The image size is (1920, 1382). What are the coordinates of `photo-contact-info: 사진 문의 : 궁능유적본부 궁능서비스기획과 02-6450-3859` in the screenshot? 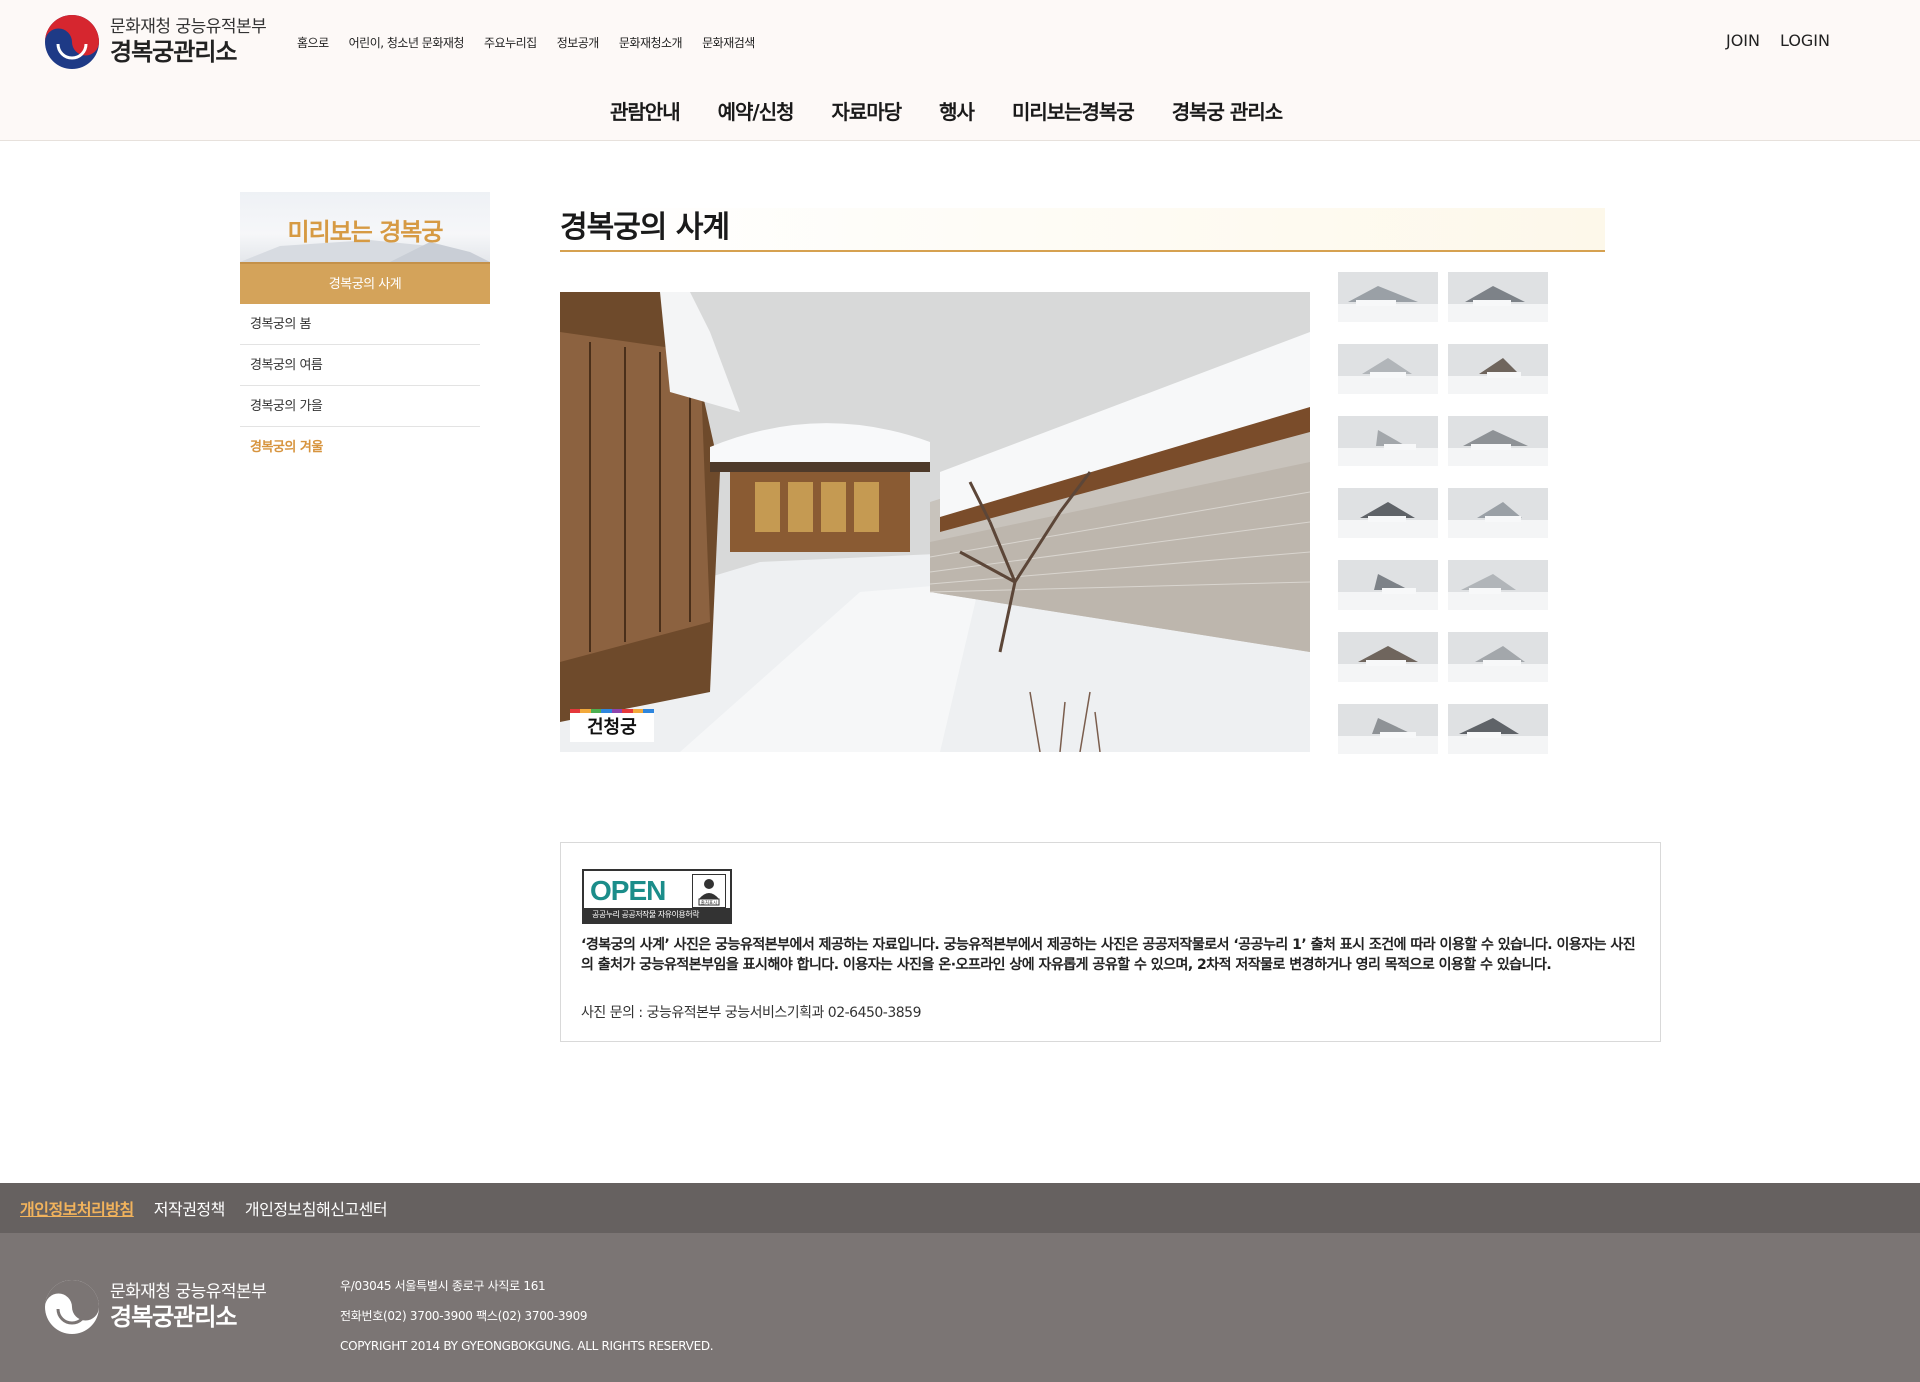 It's located at (751, 1013).